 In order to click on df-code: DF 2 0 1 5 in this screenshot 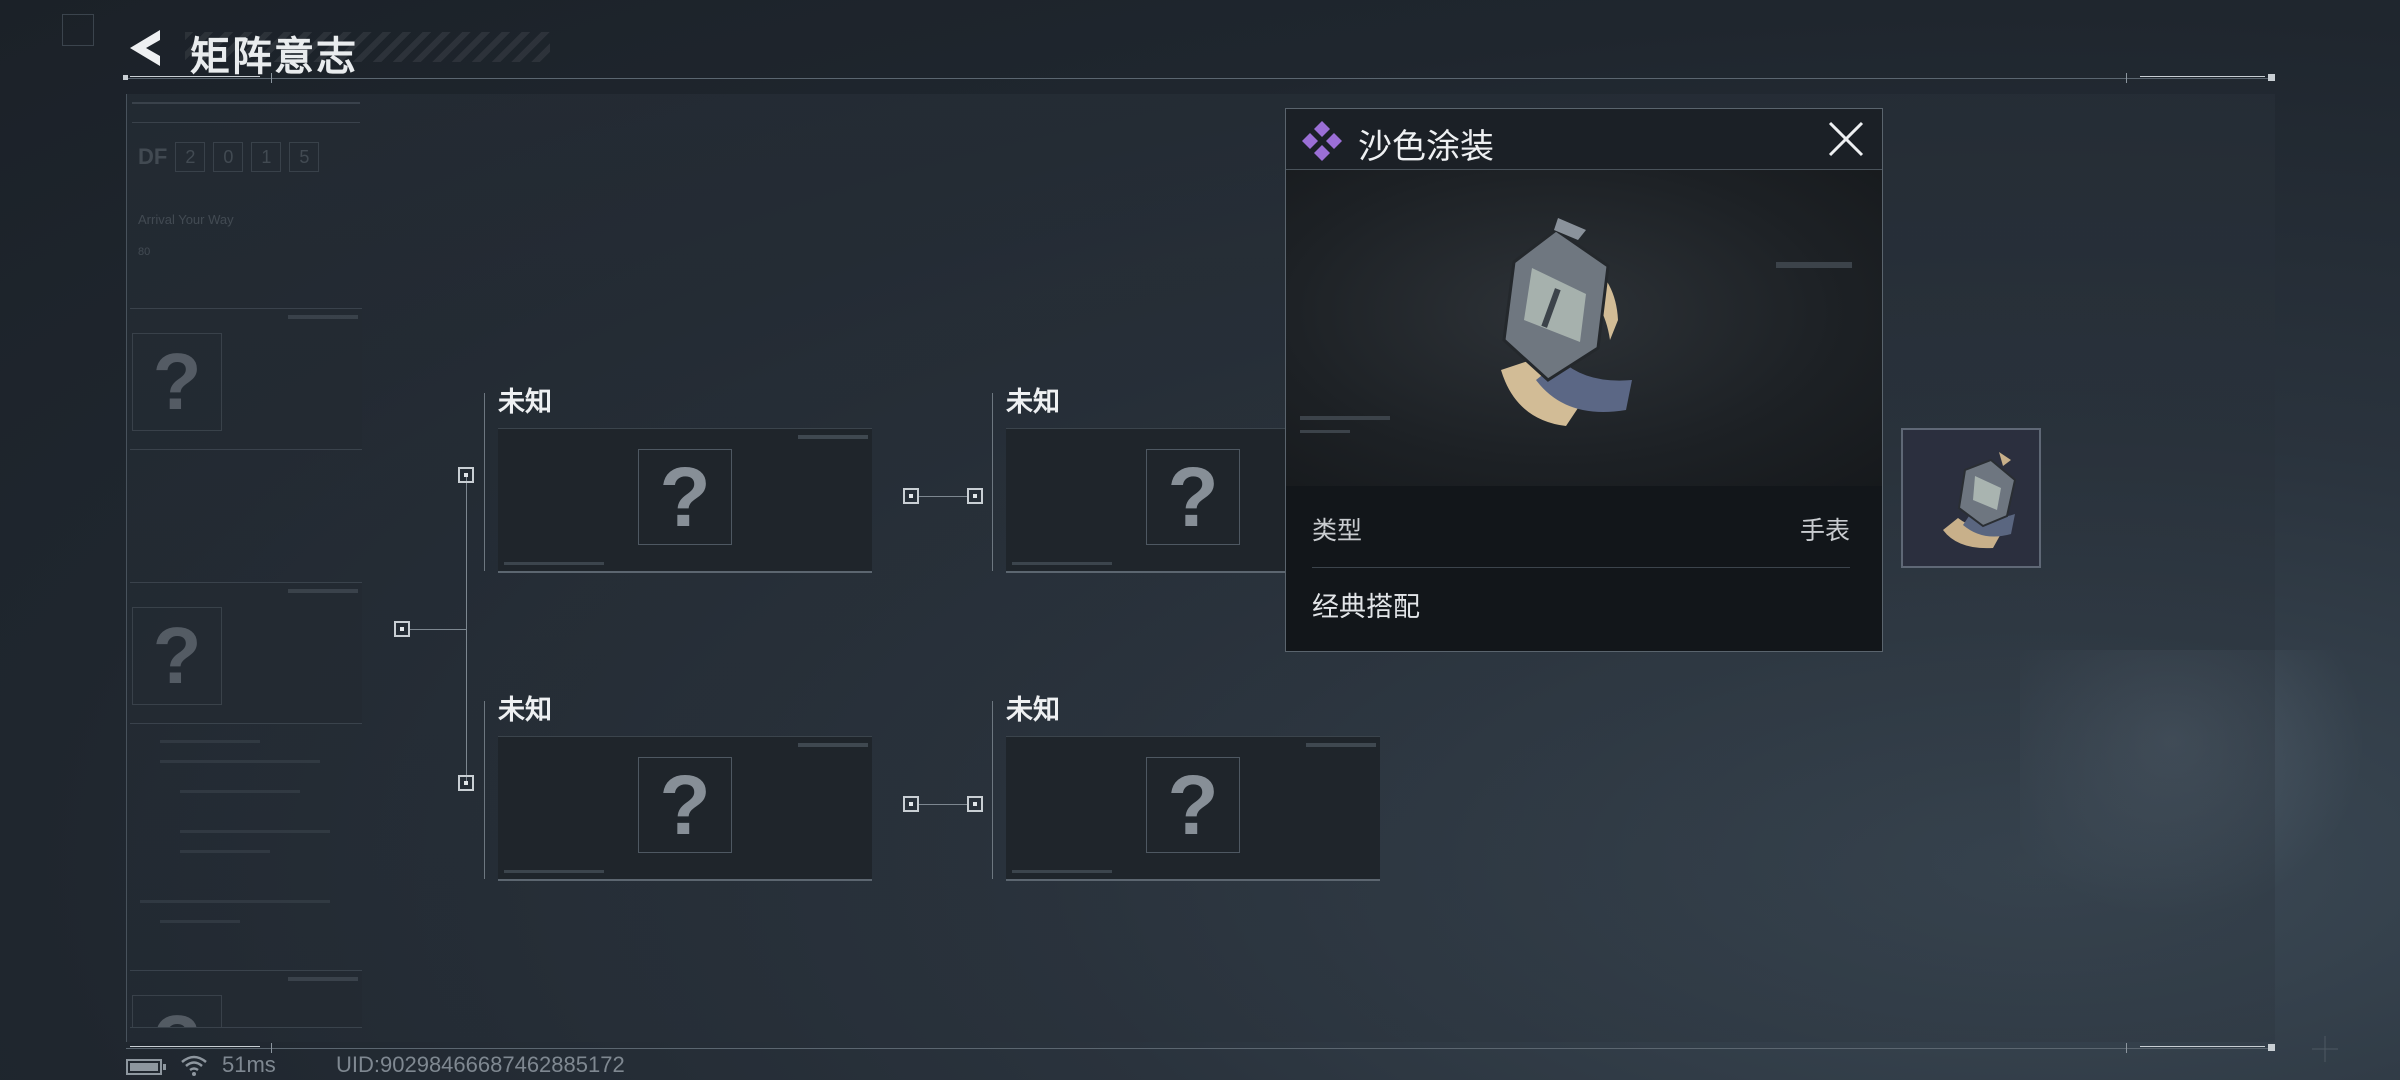, I will do `click(229, 157)`.